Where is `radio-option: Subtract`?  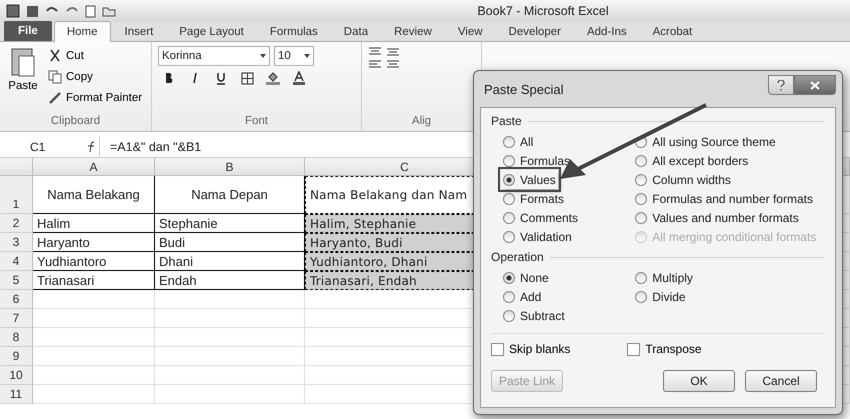 radio-option: Subtract is located at coordinates (534, 315).